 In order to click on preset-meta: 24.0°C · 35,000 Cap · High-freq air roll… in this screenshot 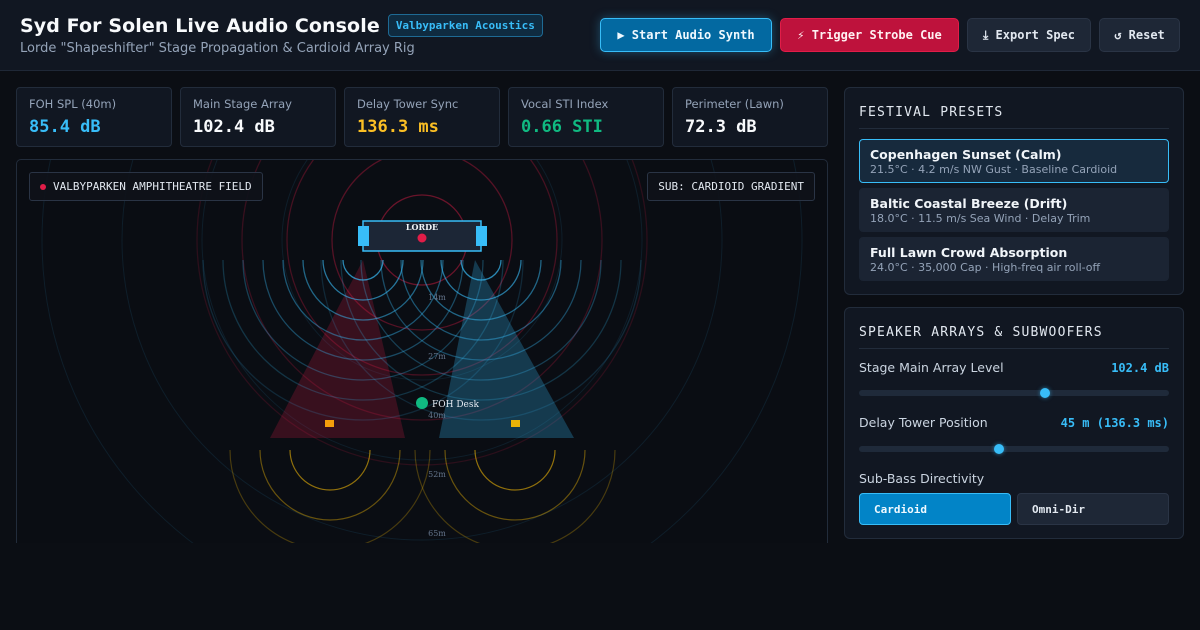, I will do `click(985, 267)`.